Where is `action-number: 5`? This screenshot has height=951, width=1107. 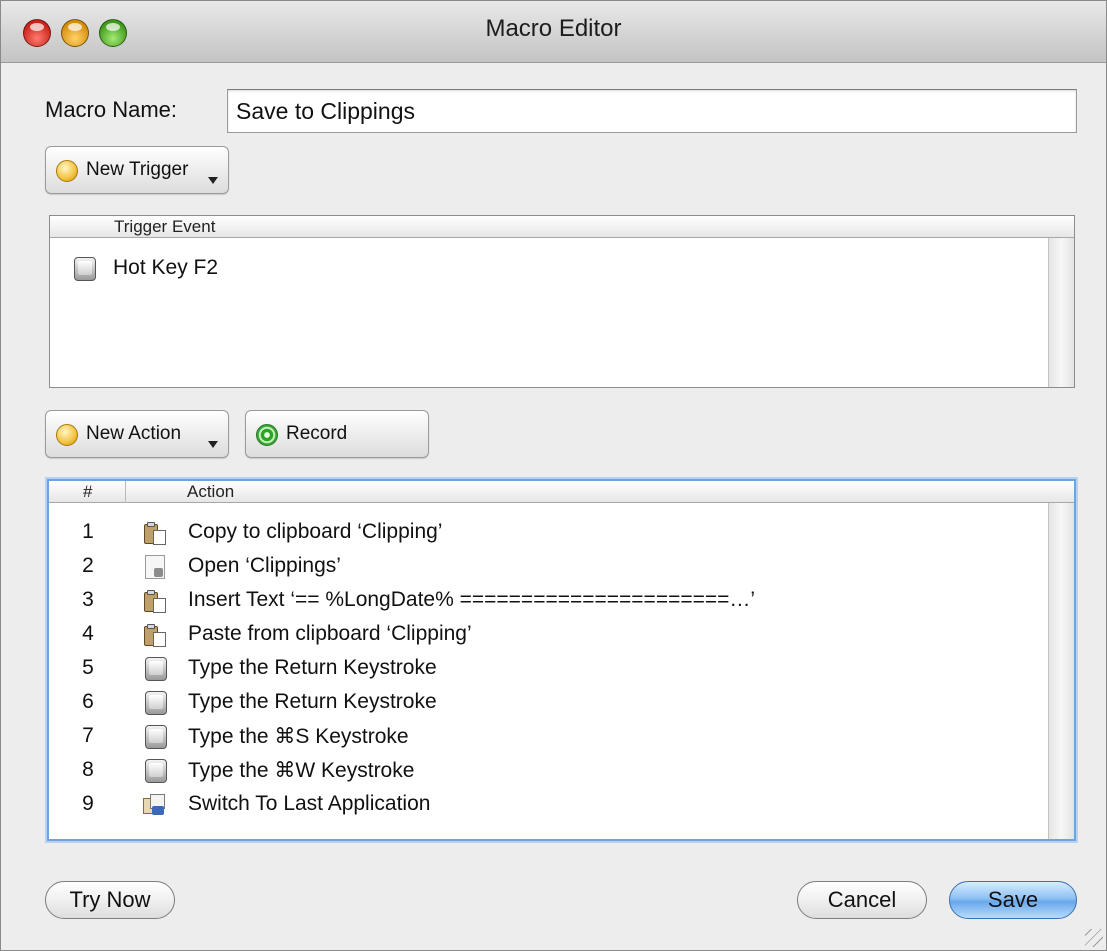
action-number: 5 is located at coordinates (88, 667).